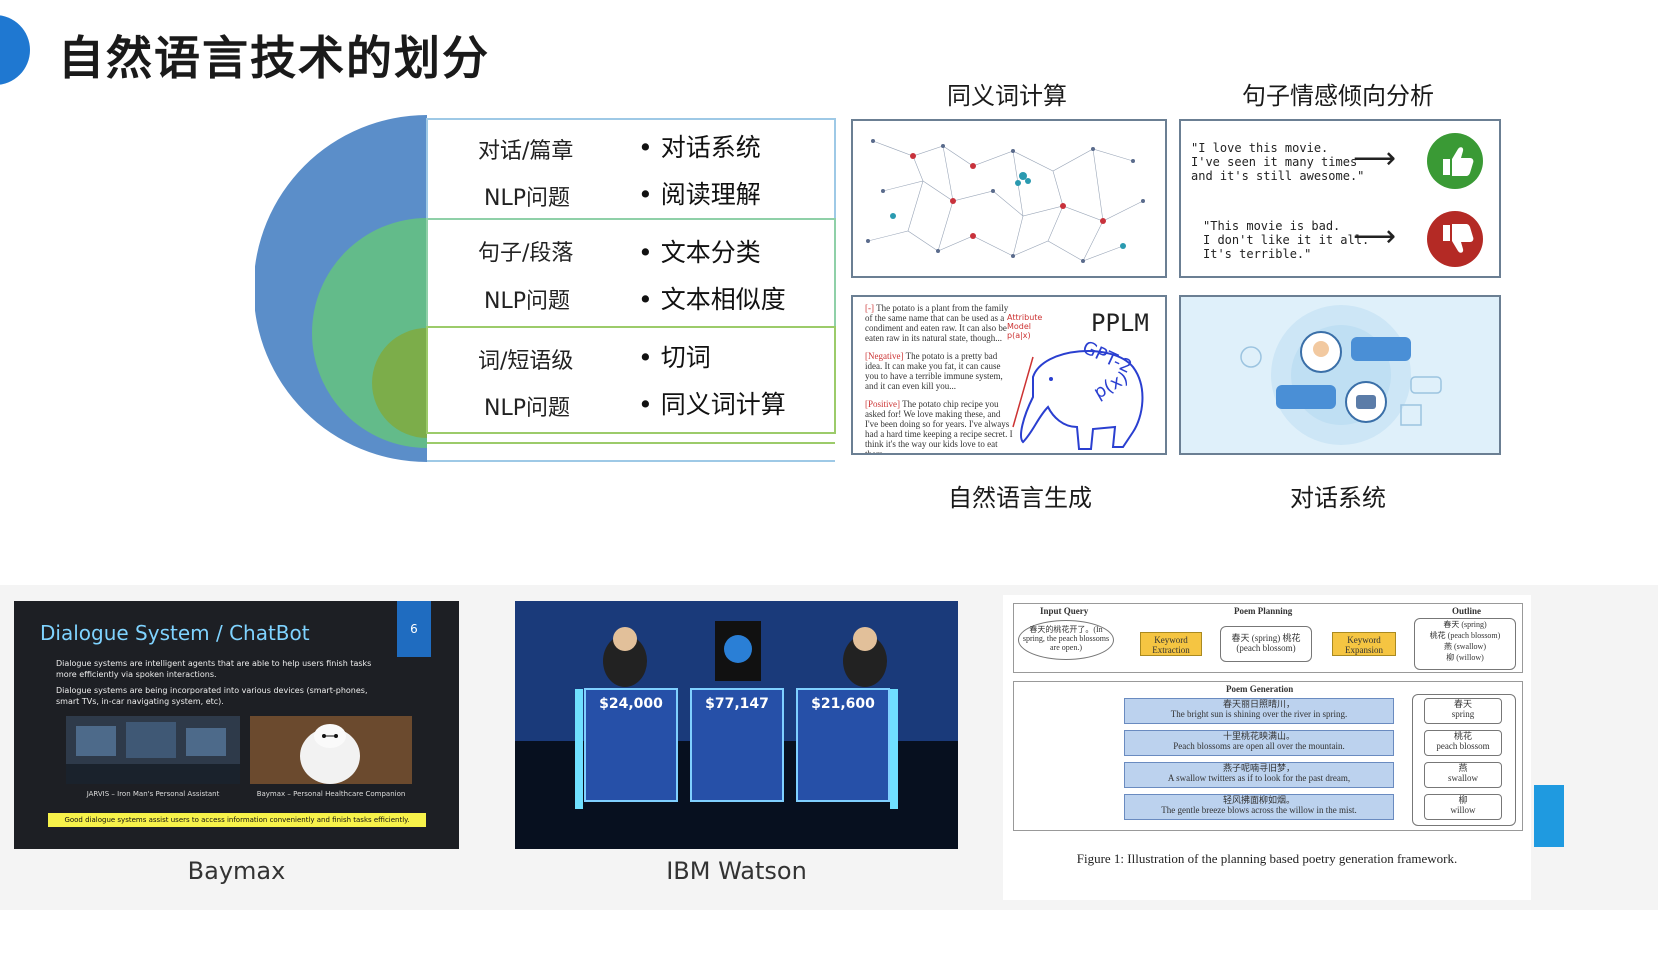 This screenshot has height=954, width=1658. I want to click on bullet-synonym-computation: • 同义词计算, so click(712, 404).